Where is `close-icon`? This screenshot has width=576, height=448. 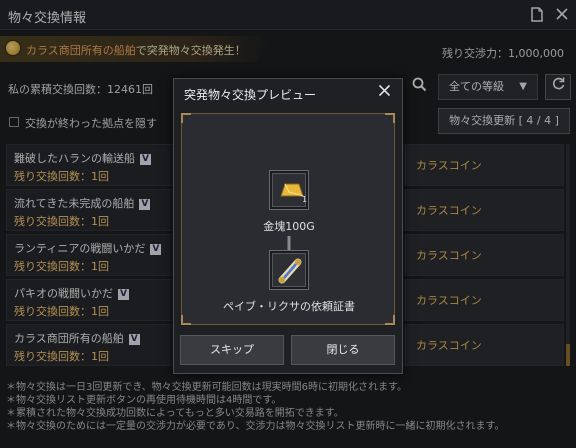
close-icon is located at coordinates (384, 92).